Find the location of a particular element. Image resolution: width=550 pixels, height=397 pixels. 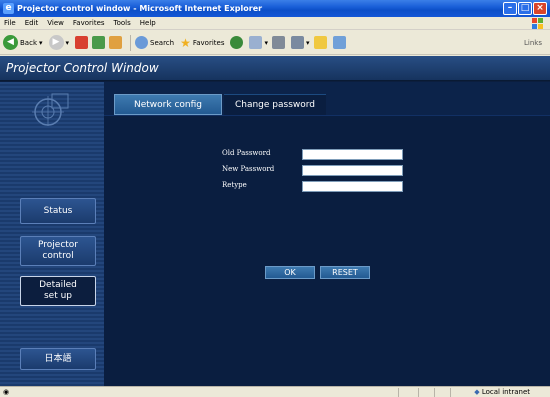

sidebar-item-detailed-set-up: Detailed set up is located at coordinates (58, 291).